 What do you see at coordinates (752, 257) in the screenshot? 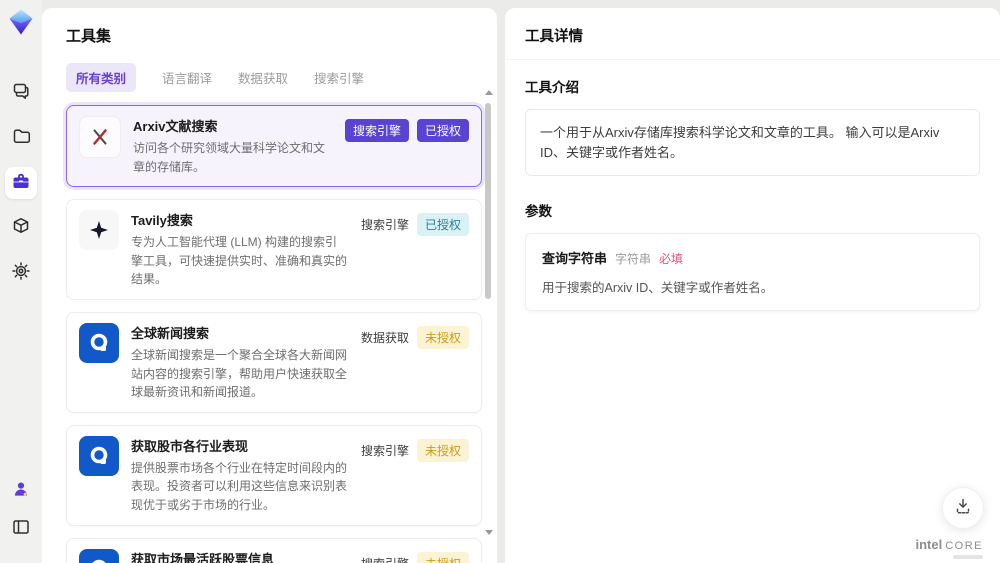
I see `param-head: 查询字符串 字符串 必填` at bounding box center [752, 257].